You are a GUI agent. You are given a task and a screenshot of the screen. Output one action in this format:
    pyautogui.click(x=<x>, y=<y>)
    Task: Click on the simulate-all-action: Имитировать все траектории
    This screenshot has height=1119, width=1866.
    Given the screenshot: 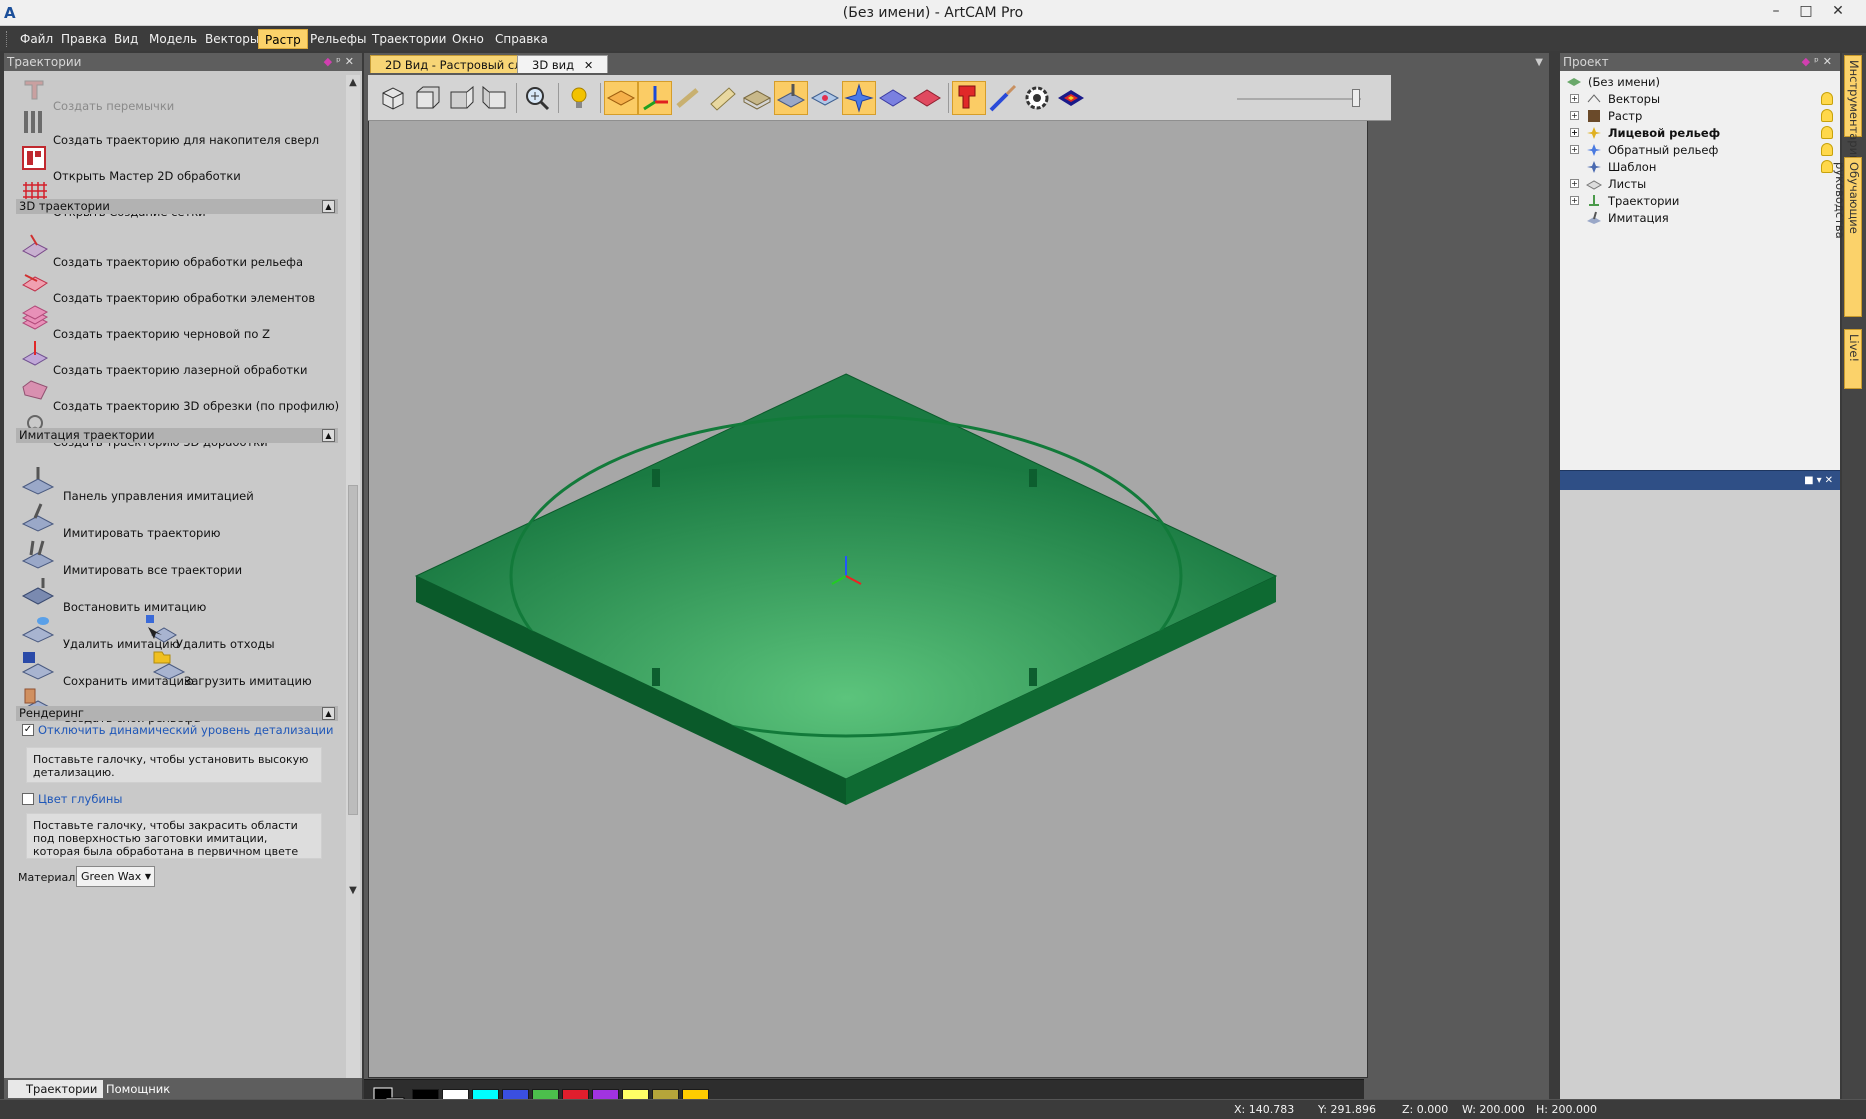 What is the action you would take?
    pyautogui.click(x=177, y=557)
    